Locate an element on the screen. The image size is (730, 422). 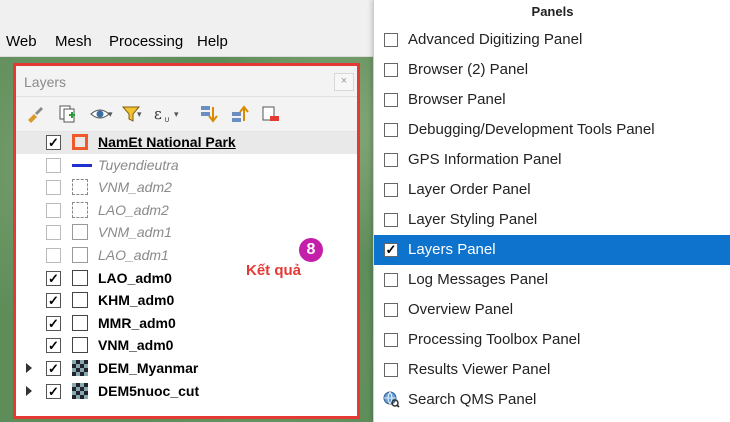
panel-menu-label: Search QMS Panel is located at coordinates (472, 399).